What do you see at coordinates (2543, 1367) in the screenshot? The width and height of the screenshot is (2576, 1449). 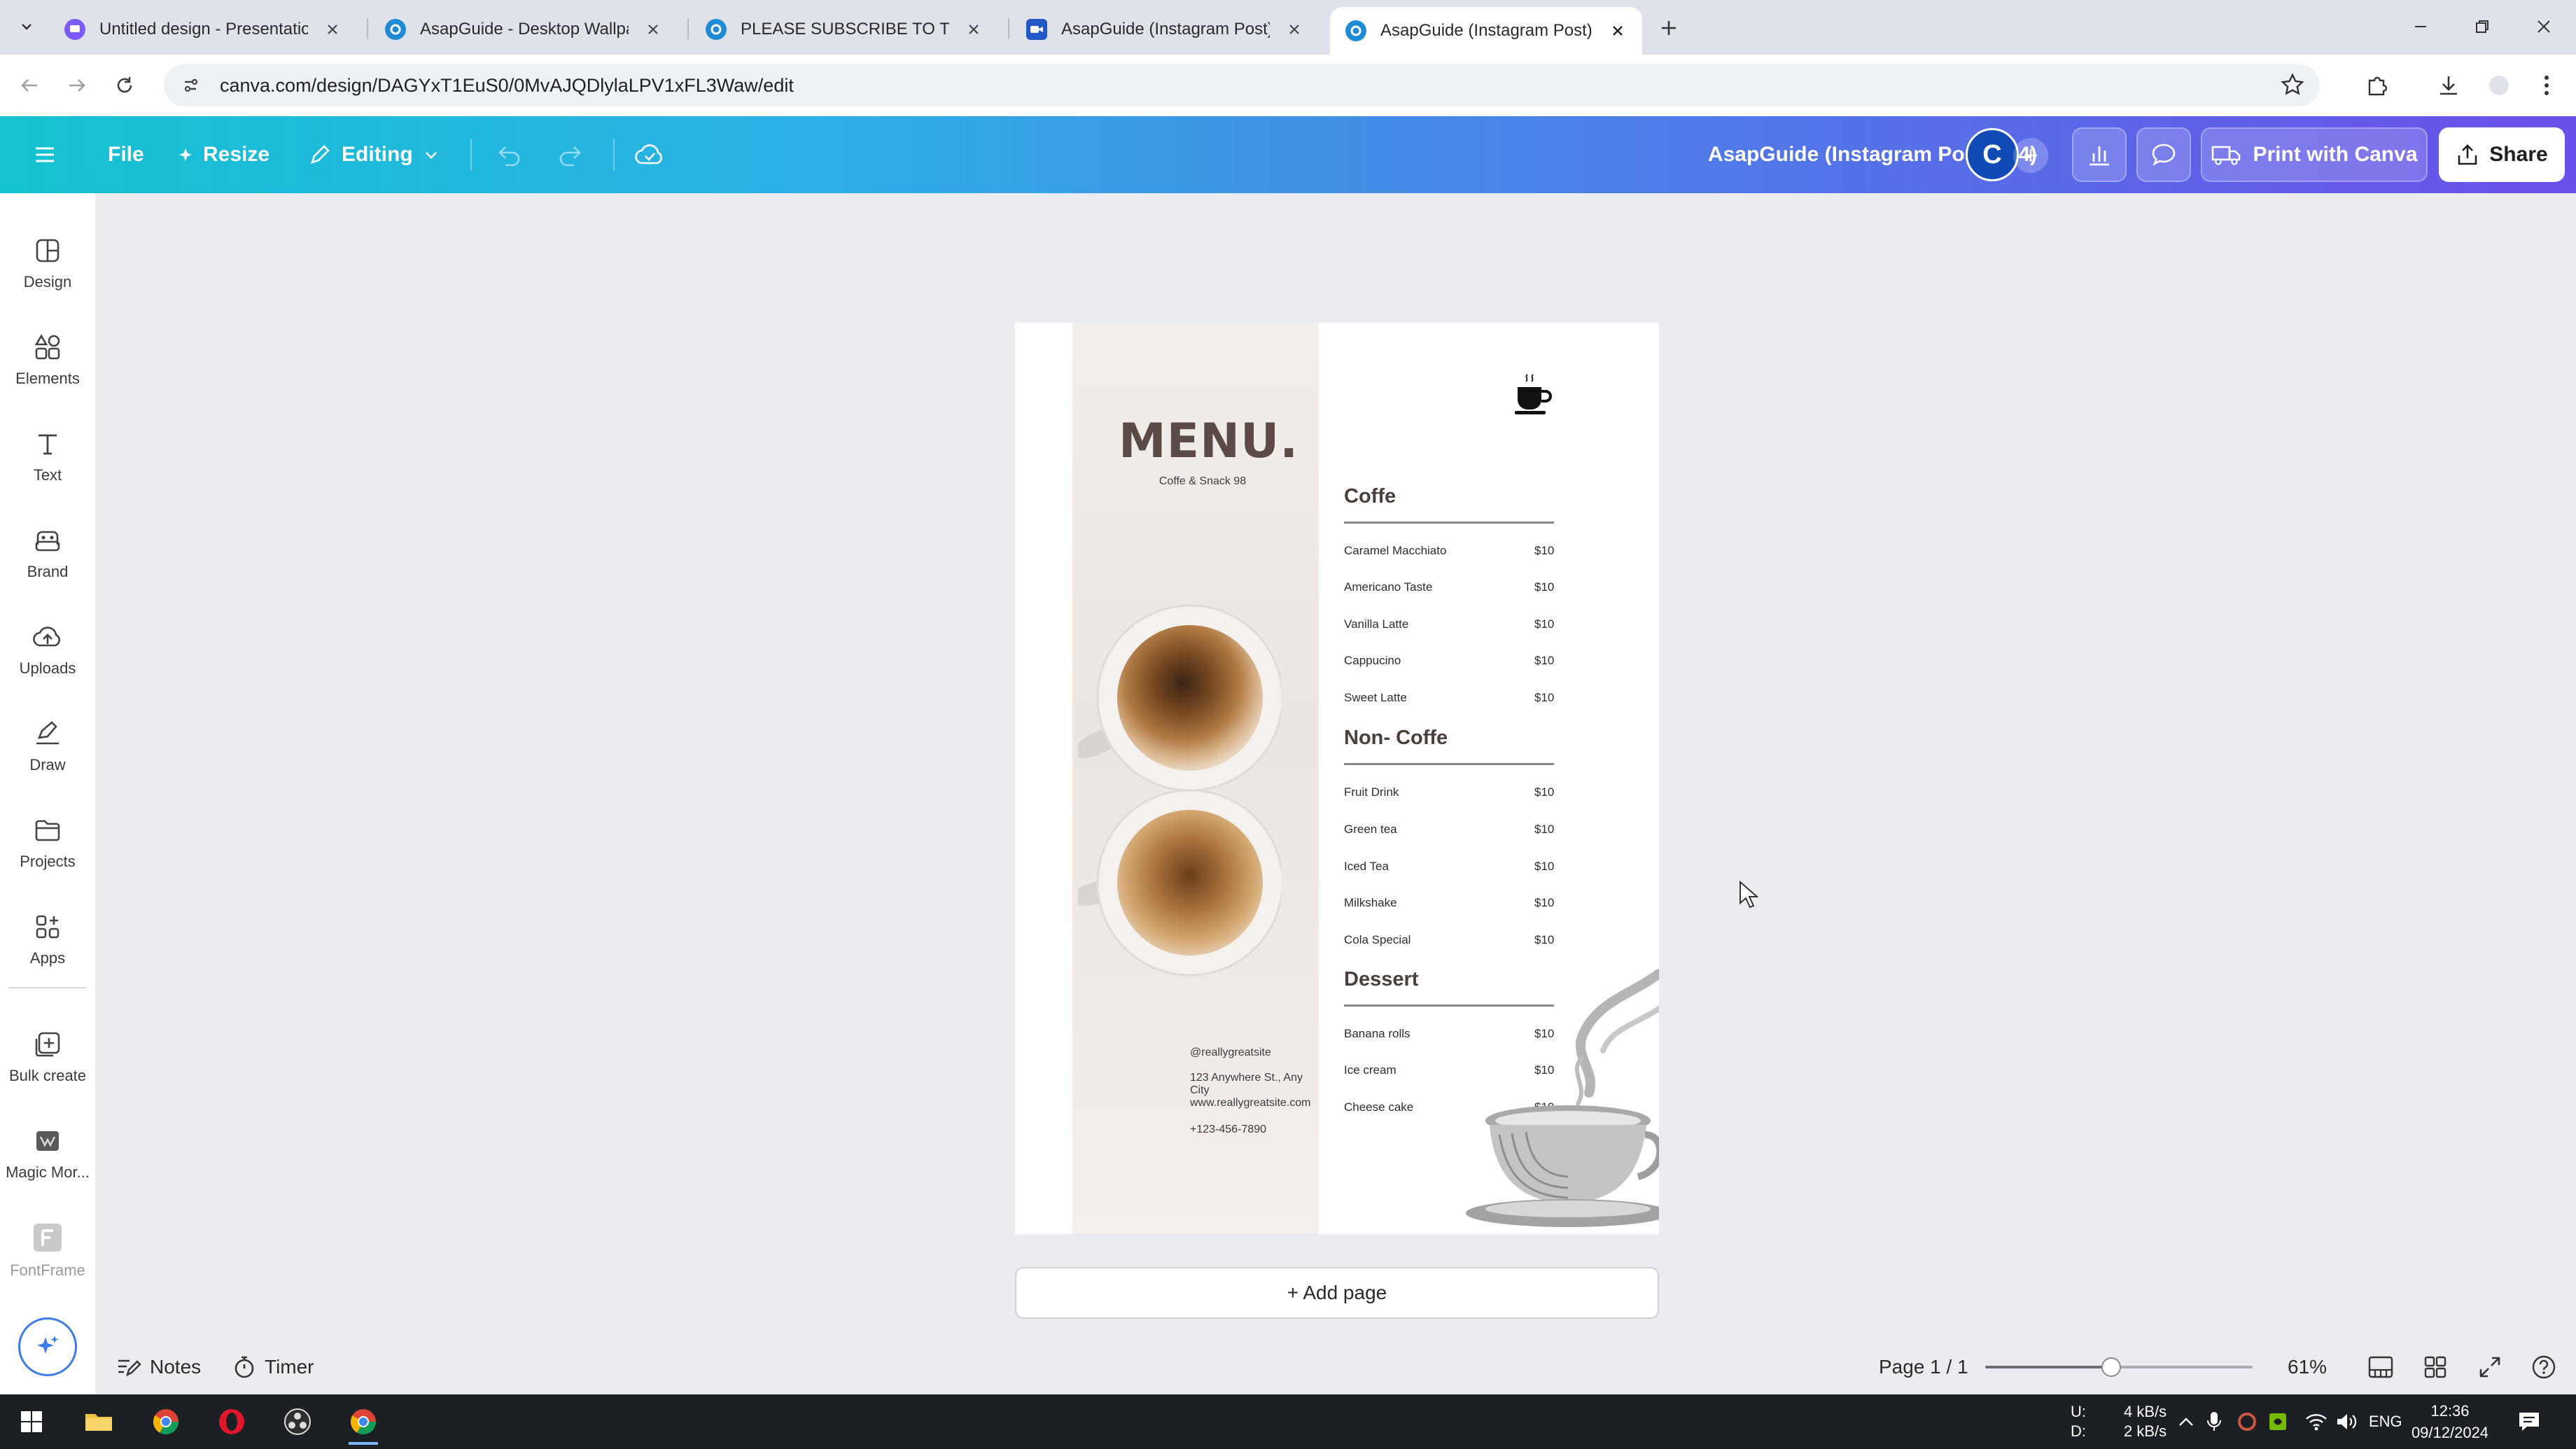 I see `help-icon` at bounding box center [2543, 1367].